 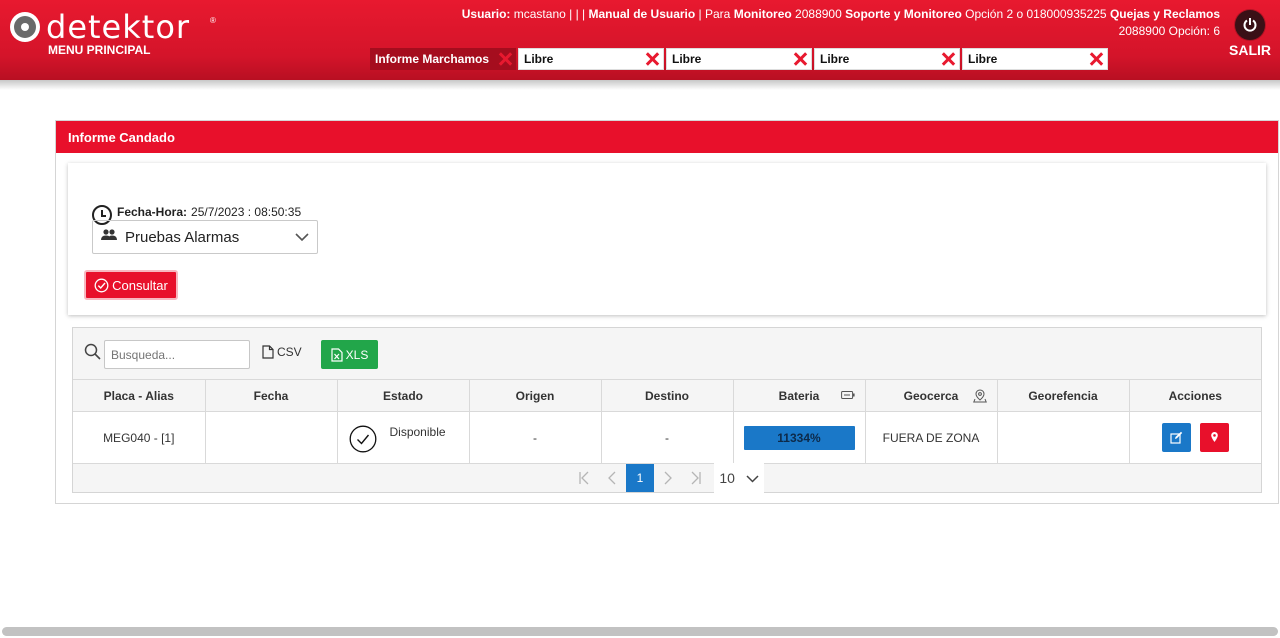 I want to click on tab-label: Informe Marchamos, so click(x=432, y=59).